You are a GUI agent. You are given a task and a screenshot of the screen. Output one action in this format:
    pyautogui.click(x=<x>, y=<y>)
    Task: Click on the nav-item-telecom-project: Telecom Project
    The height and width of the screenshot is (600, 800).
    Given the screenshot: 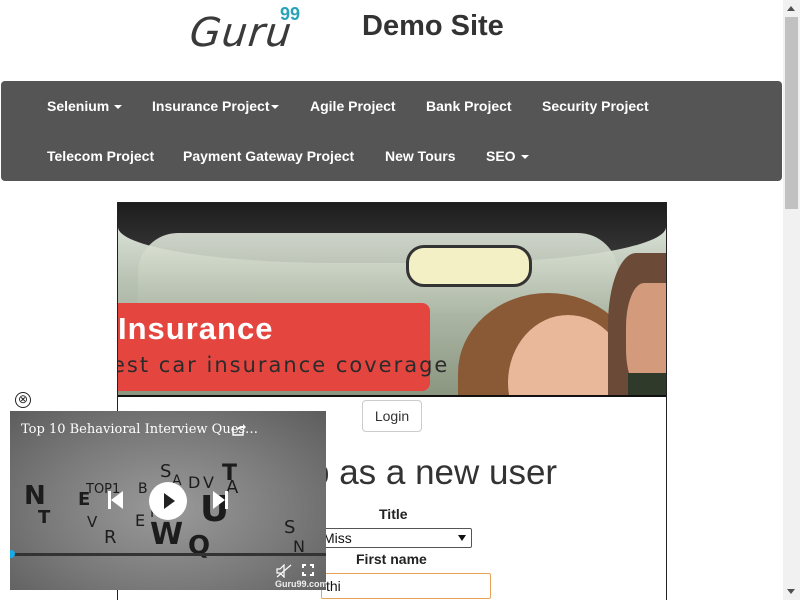 What is the action you would take?
    pyautogui.click(x=100, y=156)
    